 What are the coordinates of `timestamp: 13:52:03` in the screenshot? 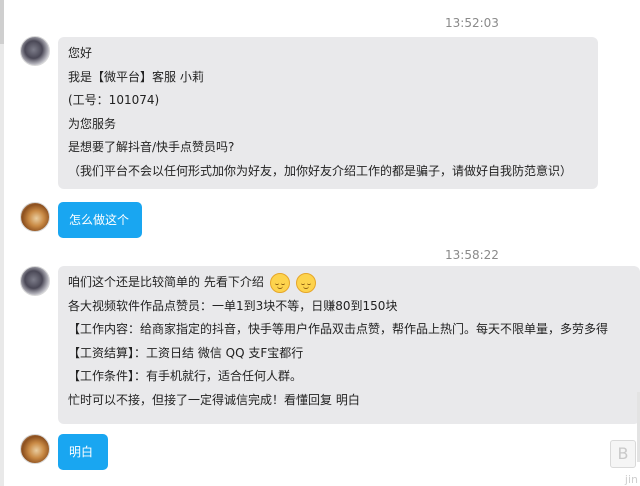 It's located at (472, 23).